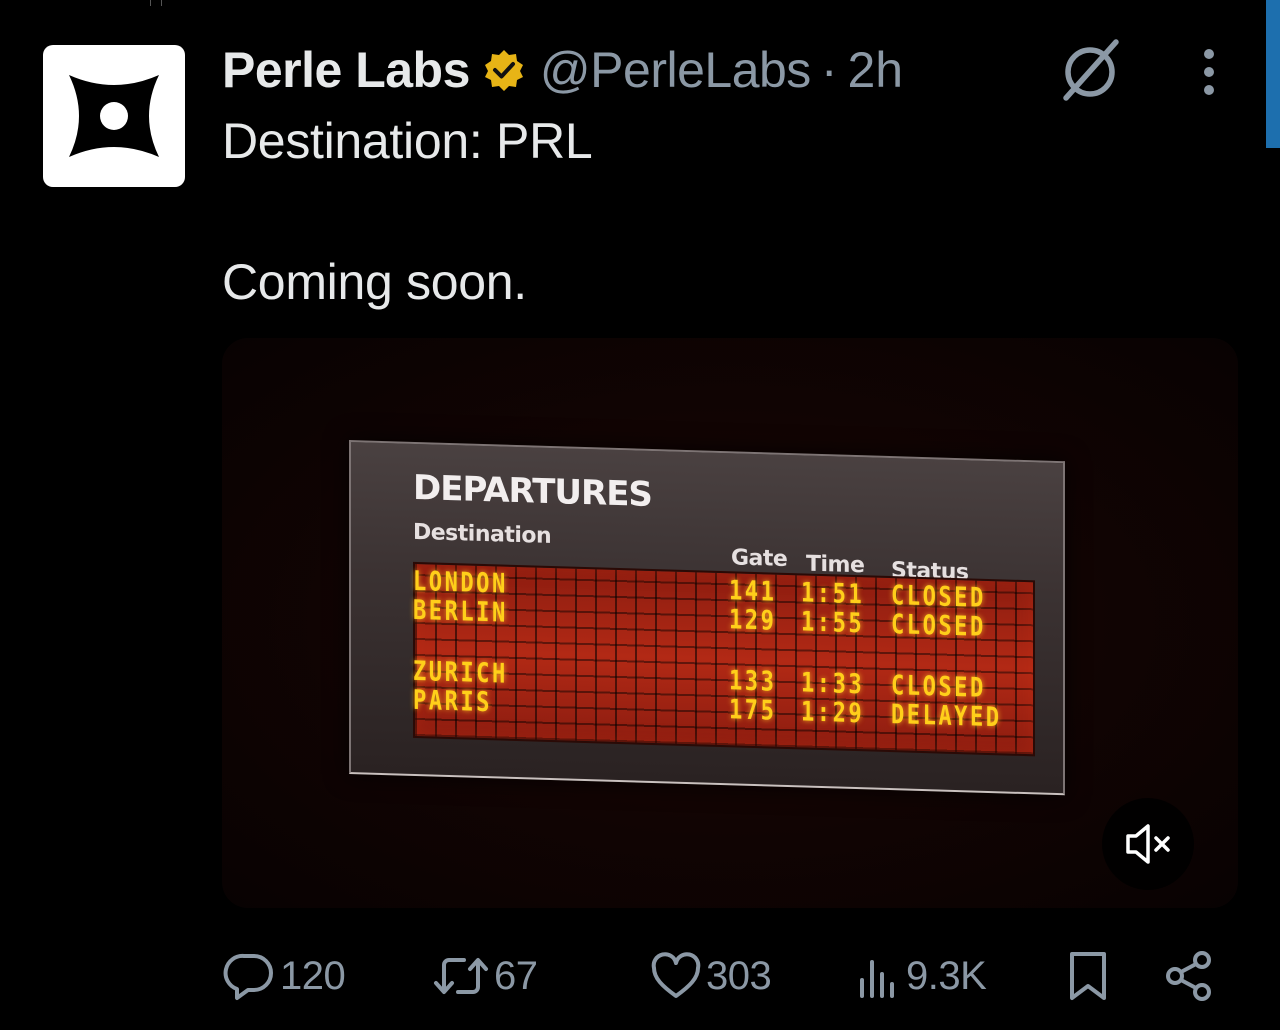 The height and width of the screenshot is (1030, 1280). What do you see at coordinates (938, 626) in the screenshot?
I see `flap-status: CLOSED` at bounding box center [938, 626].